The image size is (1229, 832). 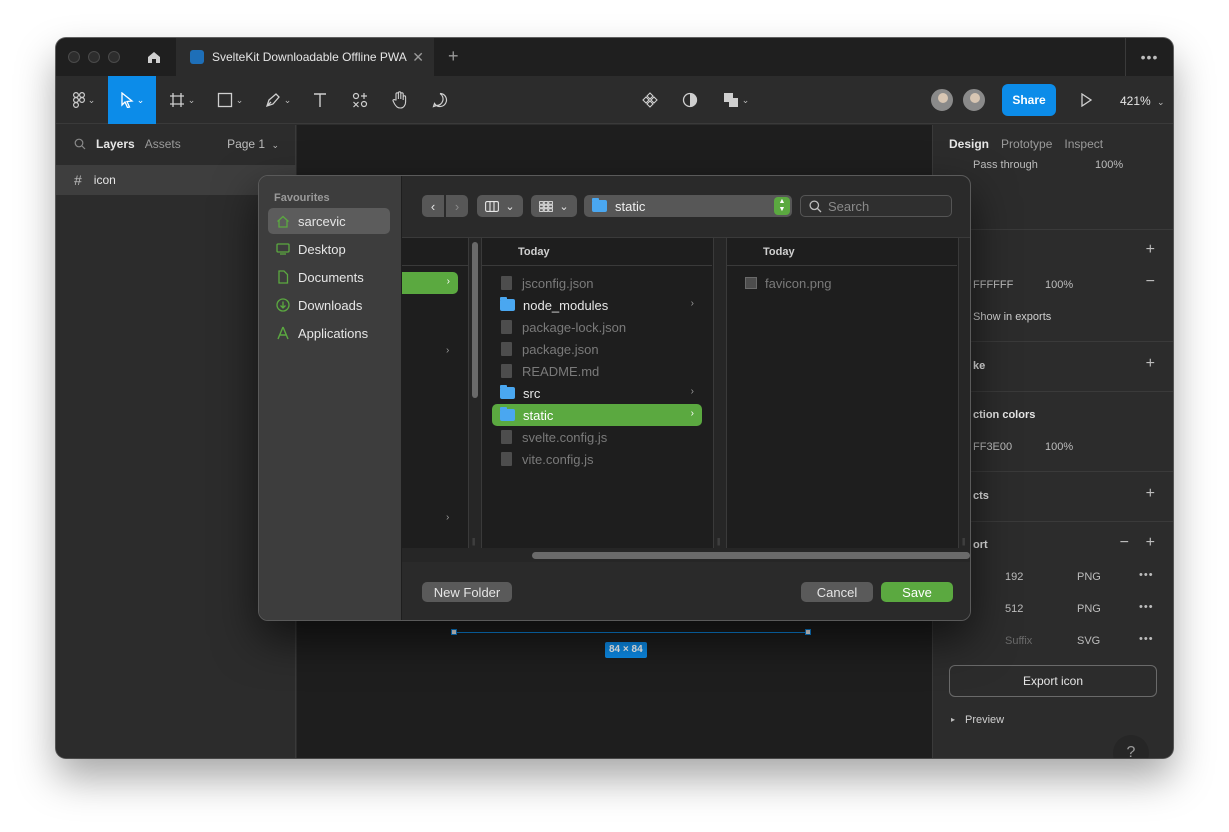 What do you see at coordinates (842, 393) in the screenshot?
I see `static-column: Today favicon.png` at bounding box center [842, 393].